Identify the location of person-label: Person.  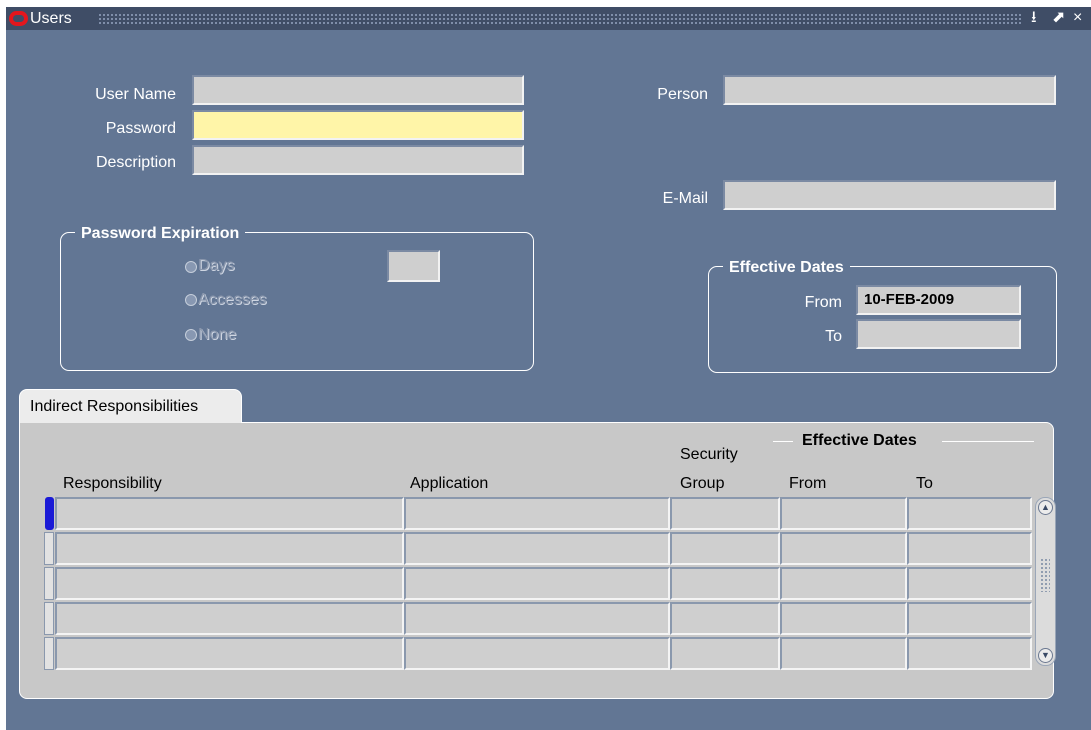
(682, 94).